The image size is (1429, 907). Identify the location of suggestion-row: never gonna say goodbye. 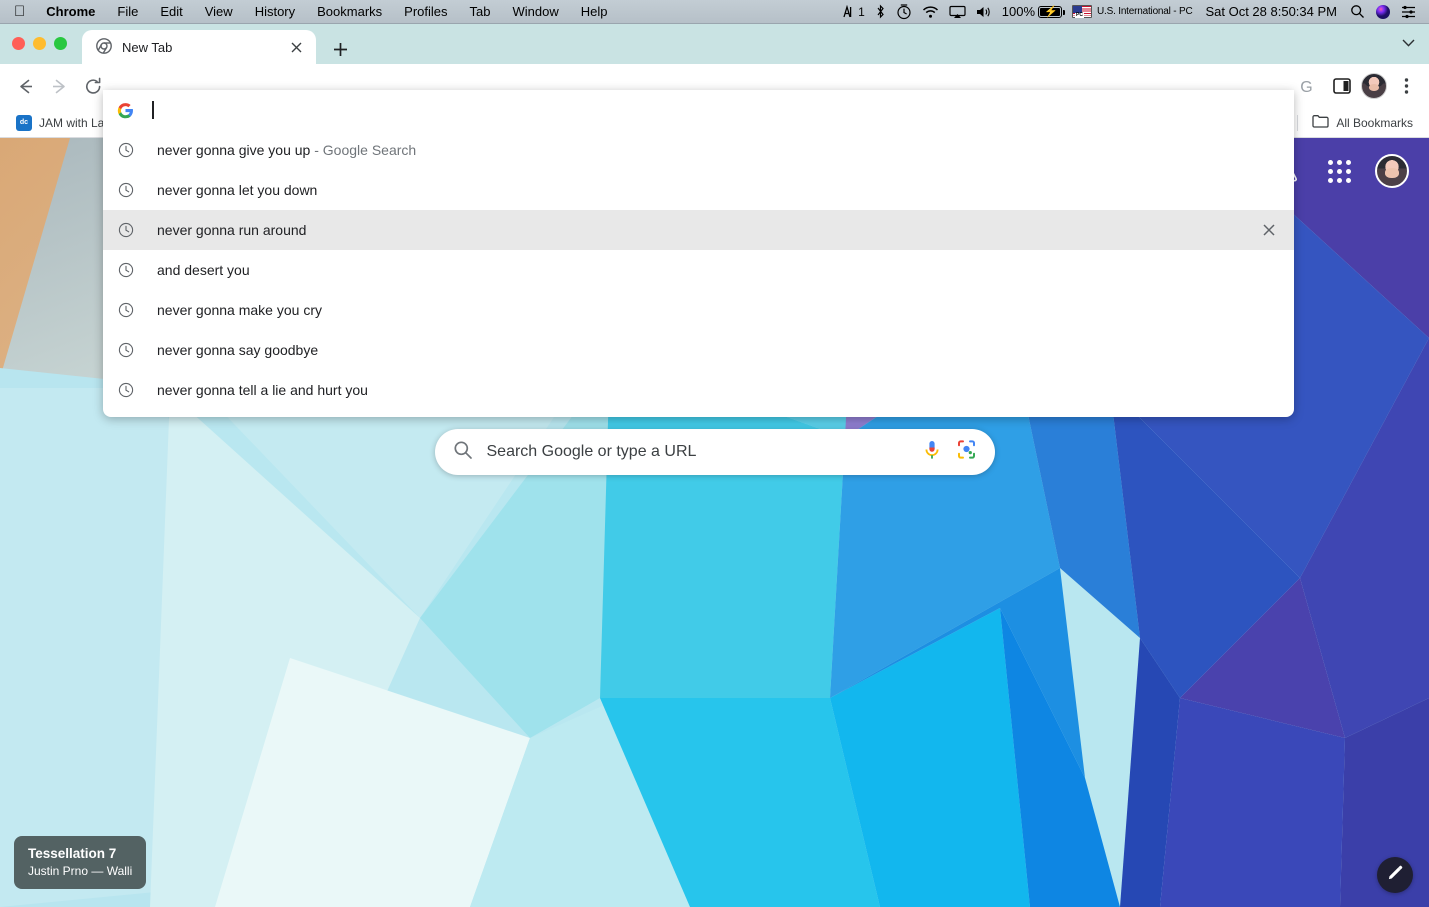
(698, 350).